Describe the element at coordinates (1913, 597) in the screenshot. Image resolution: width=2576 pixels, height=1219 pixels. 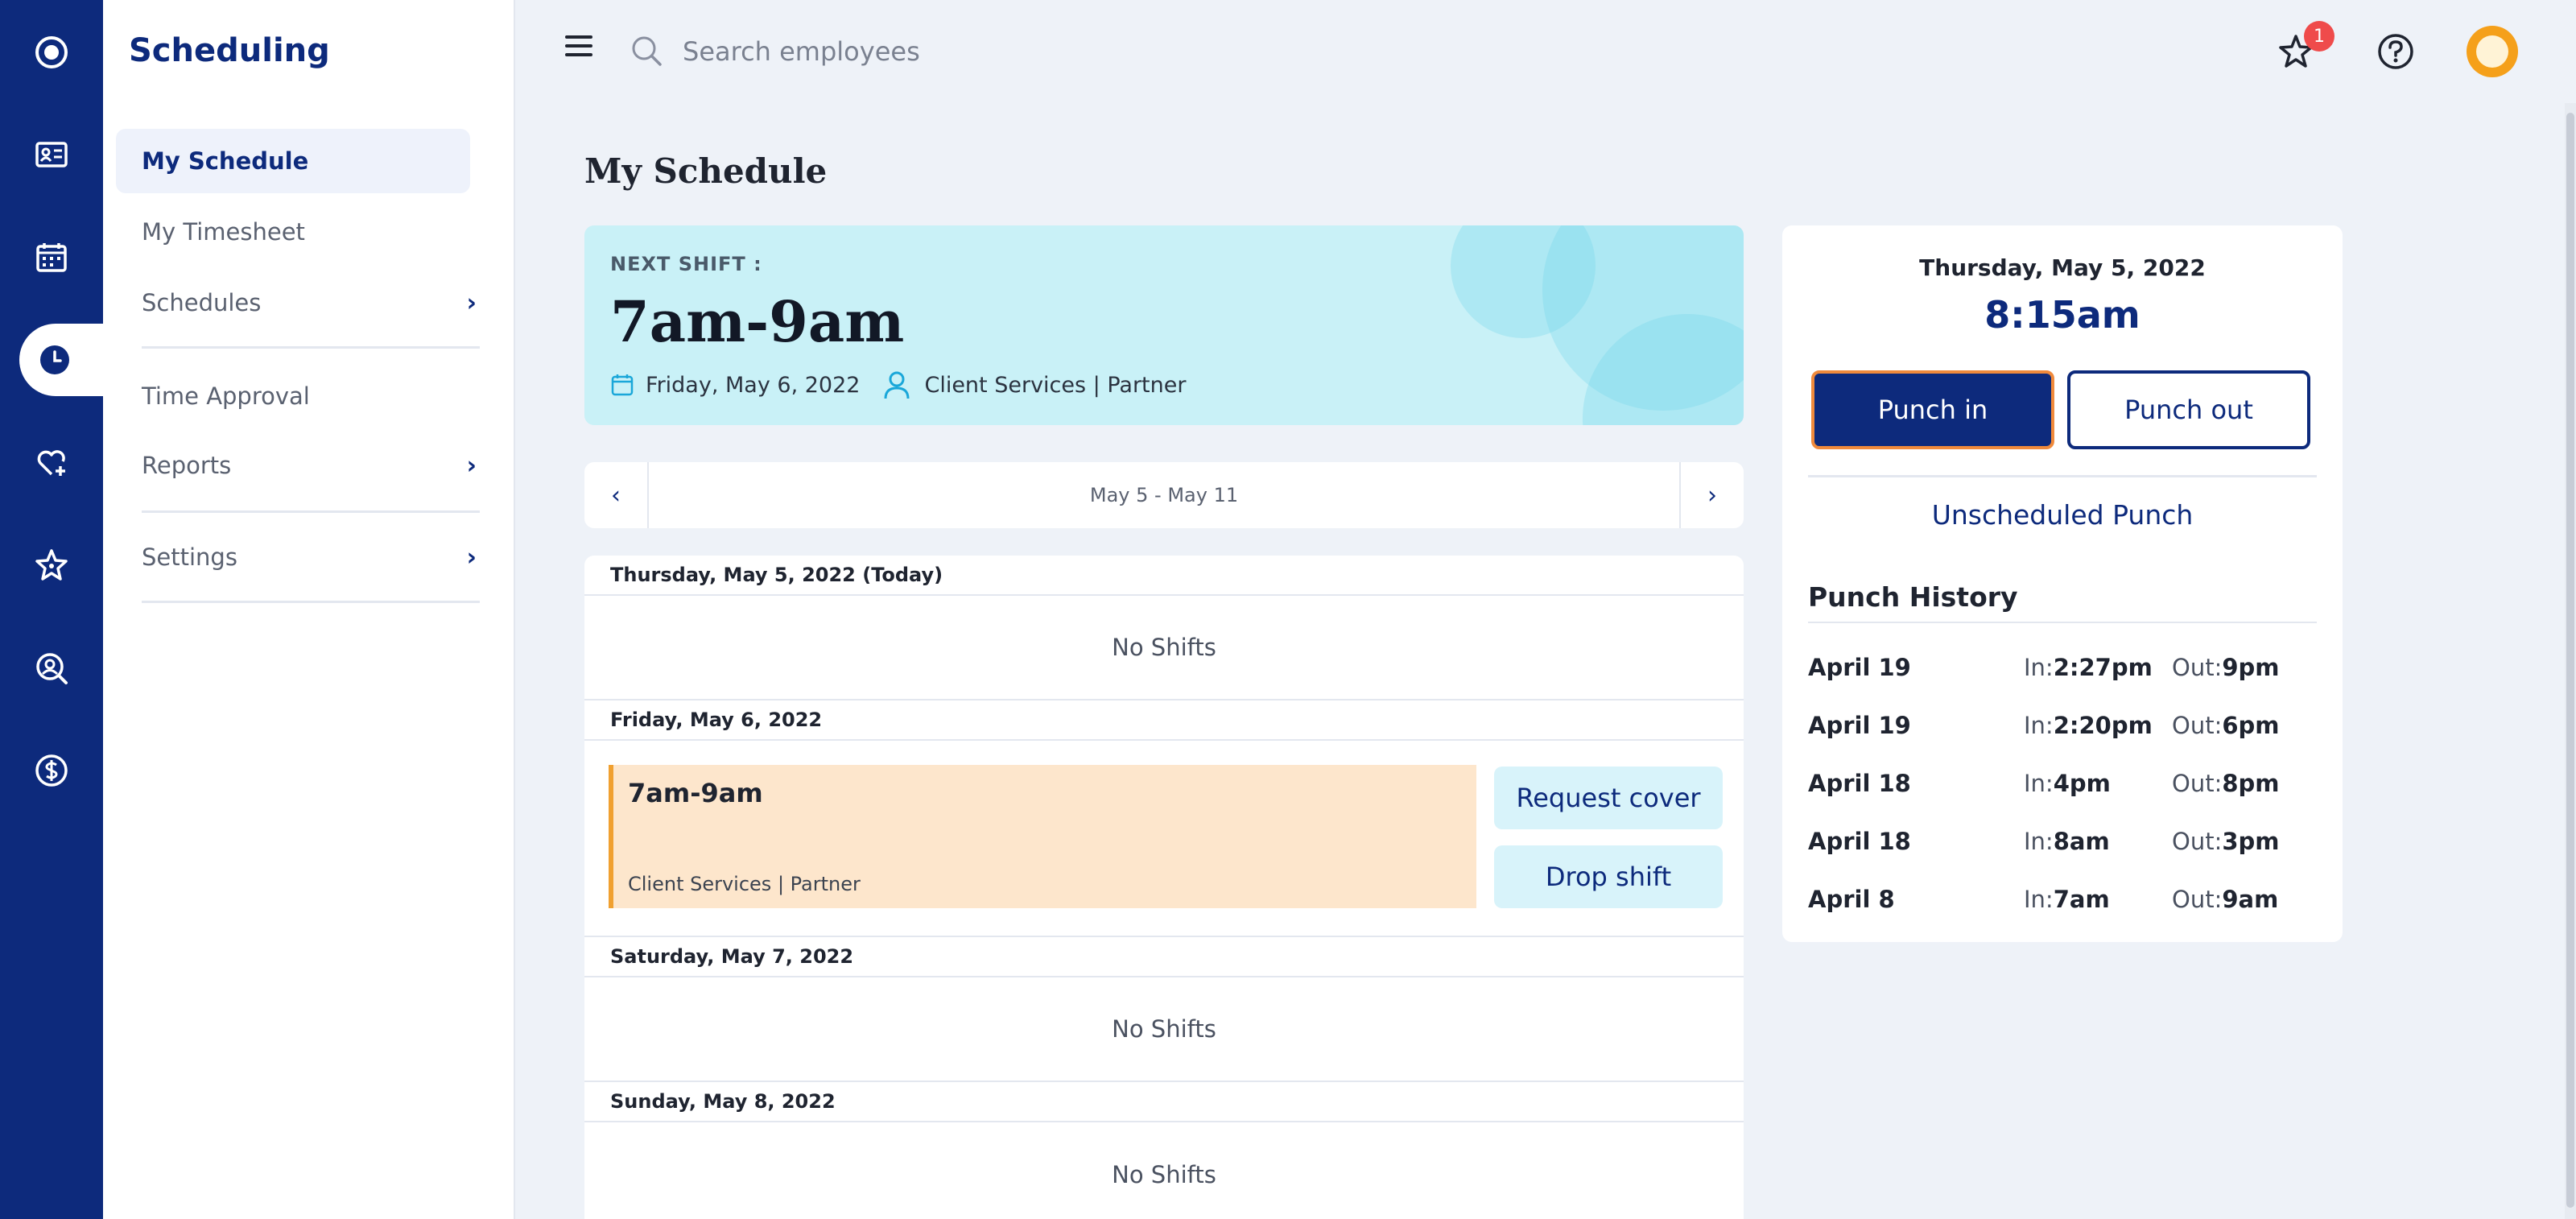
I see `punch-history-title: Punch History` at that location.